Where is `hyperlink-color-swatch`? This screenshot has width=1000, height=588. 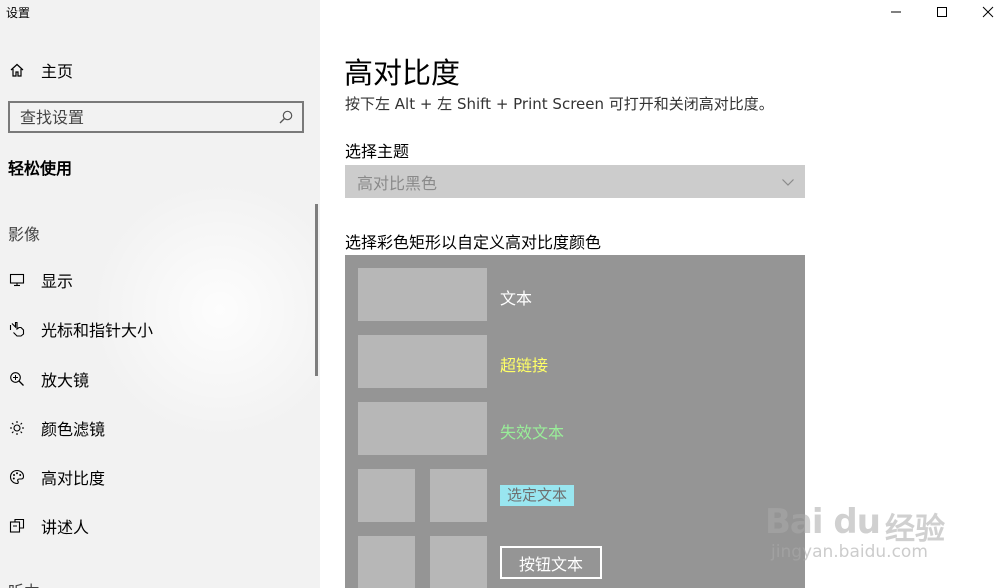 hyperlink-color-swatch is located at coordinates (422, 361).